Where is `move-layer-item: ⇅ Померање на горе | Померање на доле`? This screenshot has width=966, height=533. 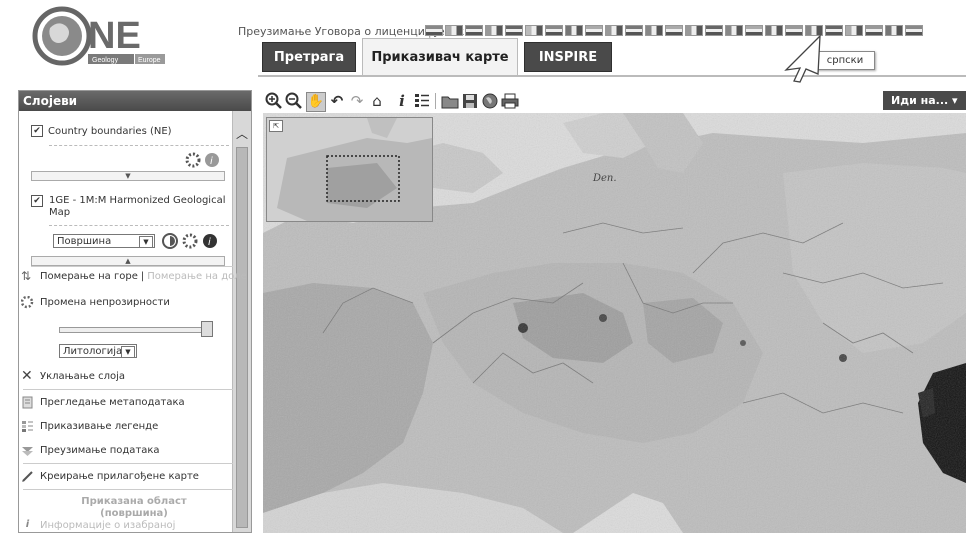 move-layer-item: ⇅ Померање на горе | Померање на доле is located at coordinates (134, 276).